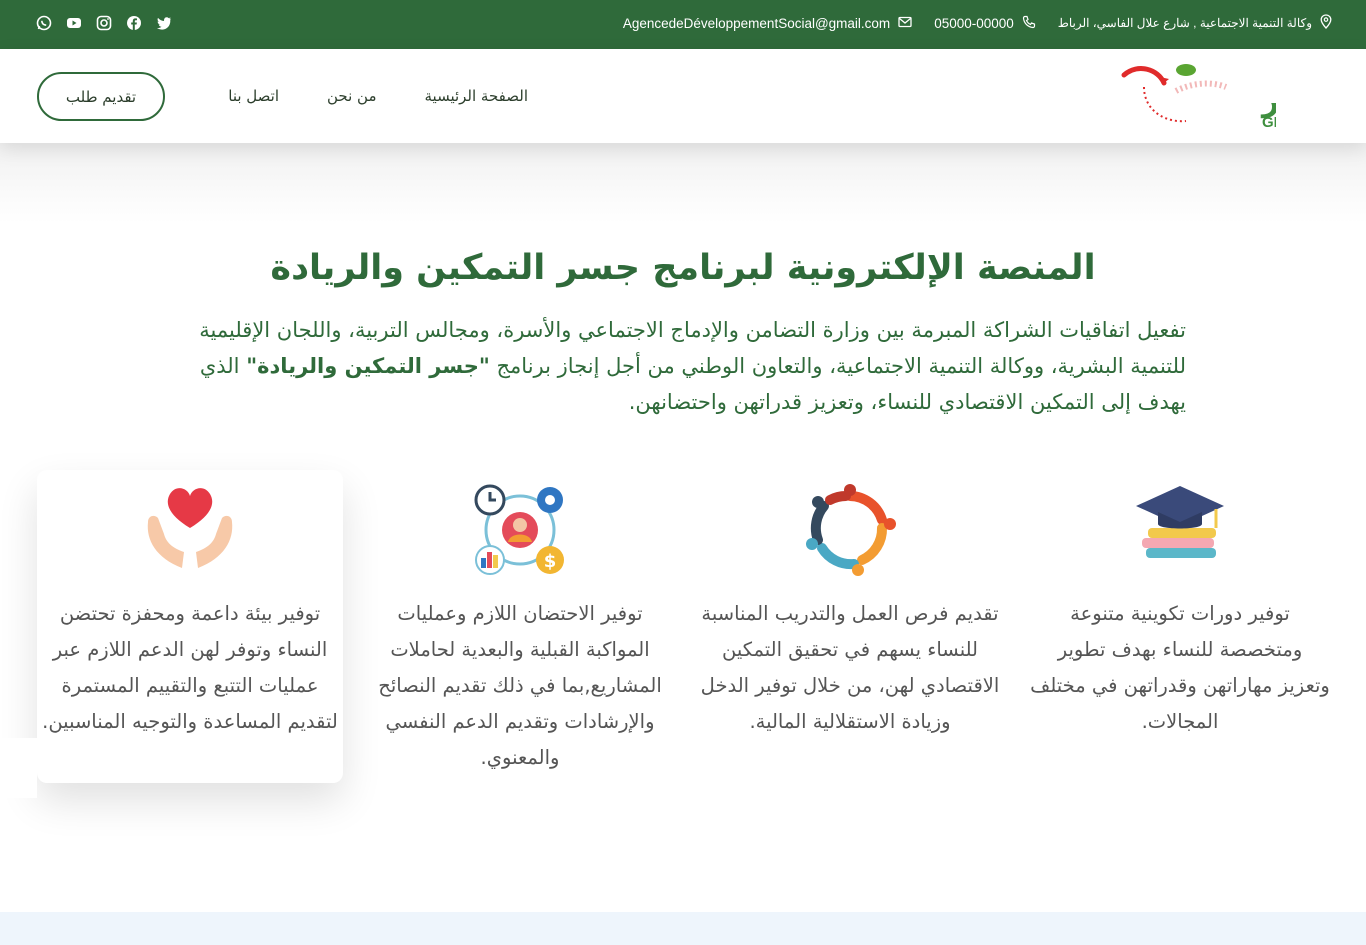  I want to click on heart-hands-icon, so click(190, 528).